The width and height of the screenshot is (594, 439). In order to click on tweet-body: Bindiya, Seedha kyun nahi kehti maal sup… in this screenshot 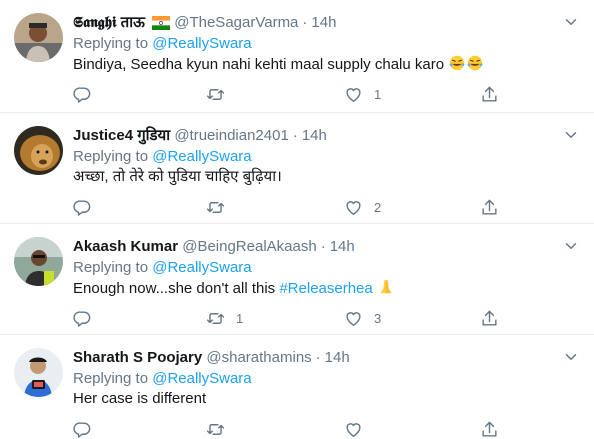, I will do `click(259, 64)`.